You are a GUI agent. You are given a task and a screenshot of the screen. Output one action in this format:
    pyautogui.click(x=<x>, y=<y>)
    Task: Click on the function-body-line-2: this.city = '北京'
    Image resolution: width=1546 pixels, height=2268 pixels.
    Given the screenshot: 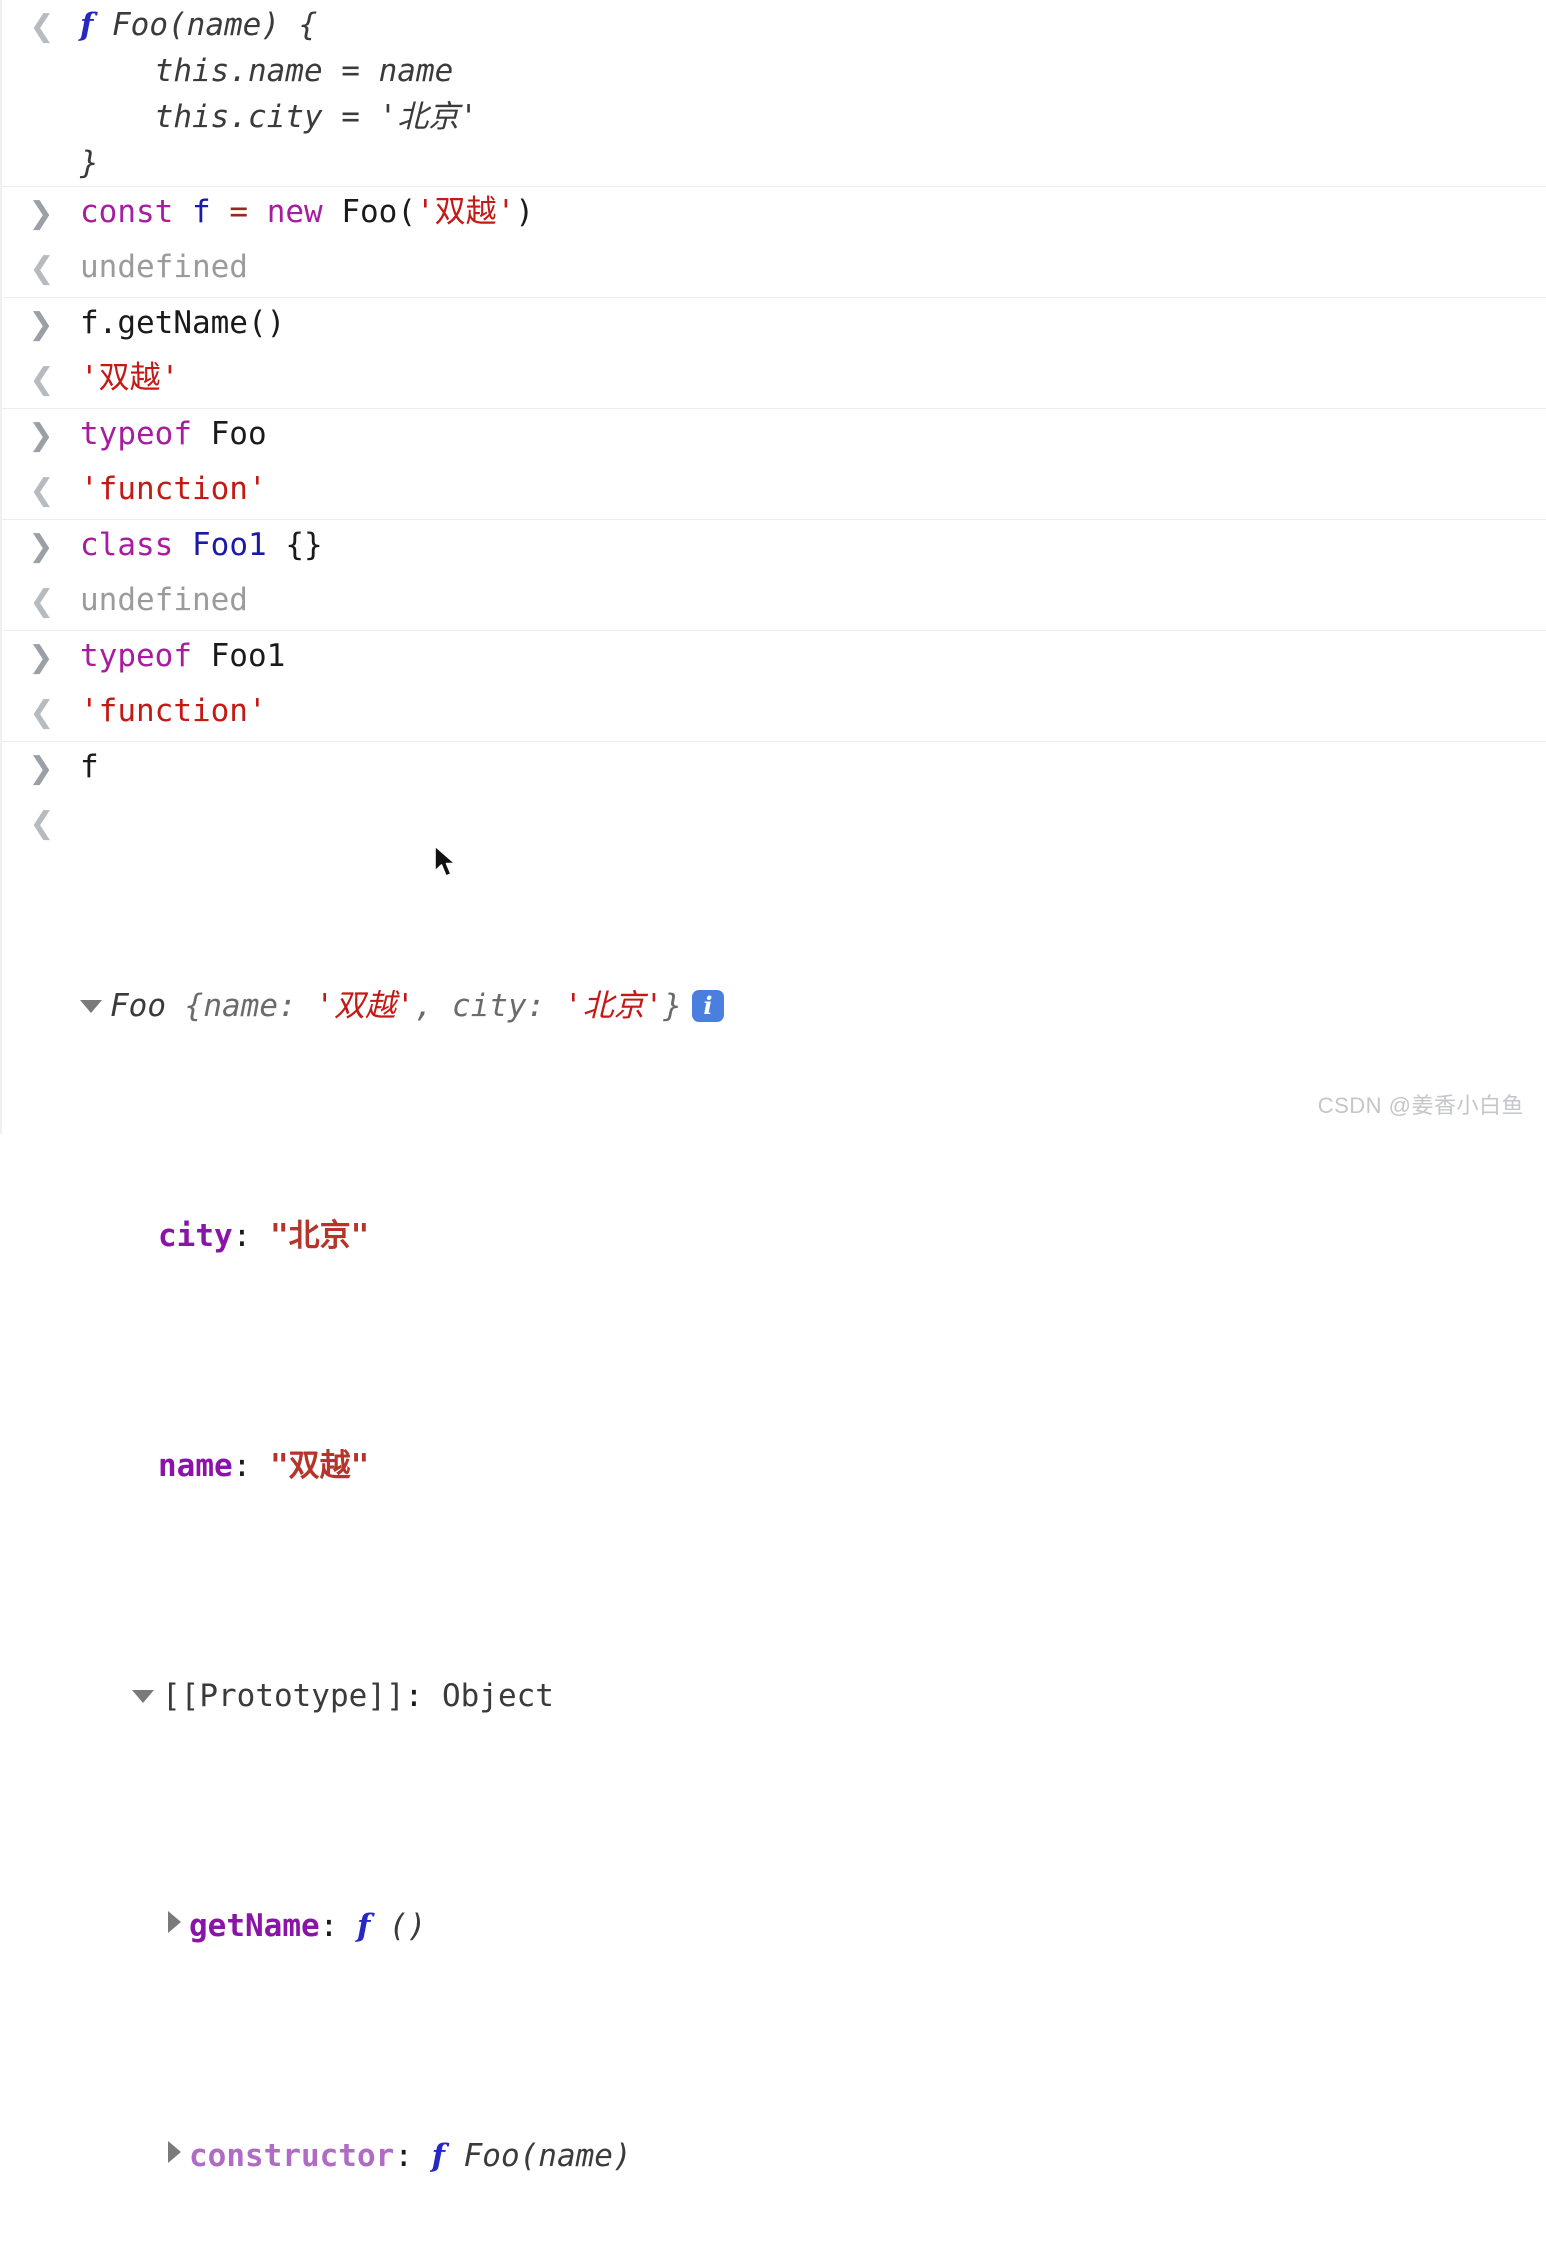 What is the action you would take?
    pyautogui.click(x=279, y=117)
    